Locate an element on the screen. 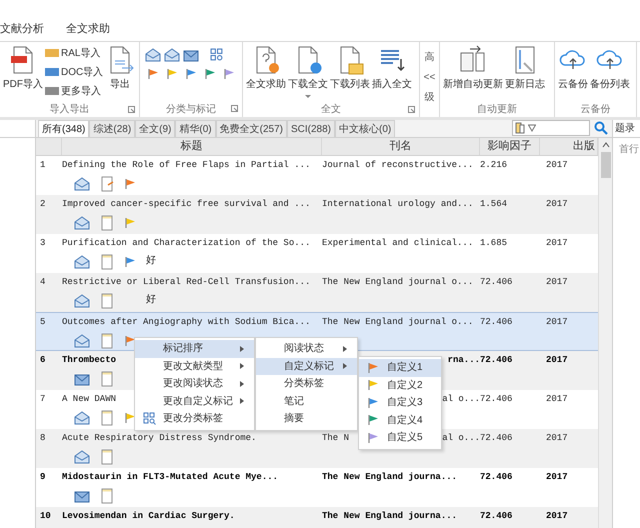 The image size is (640, 528). filter-field is located at coordinates (551, 128).